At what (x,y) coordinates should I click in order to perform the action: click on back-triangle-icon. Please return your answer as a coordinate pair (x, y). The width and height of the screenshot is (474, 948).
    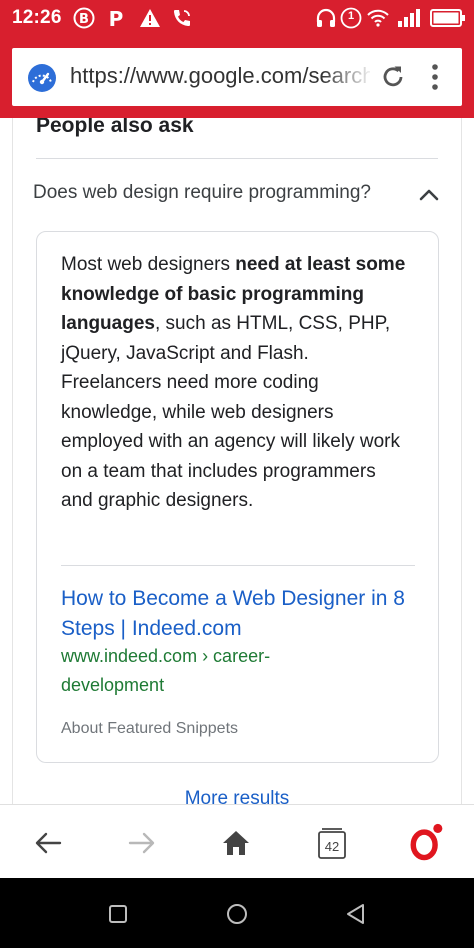
    Looking at the image, I should click on (356, 914).